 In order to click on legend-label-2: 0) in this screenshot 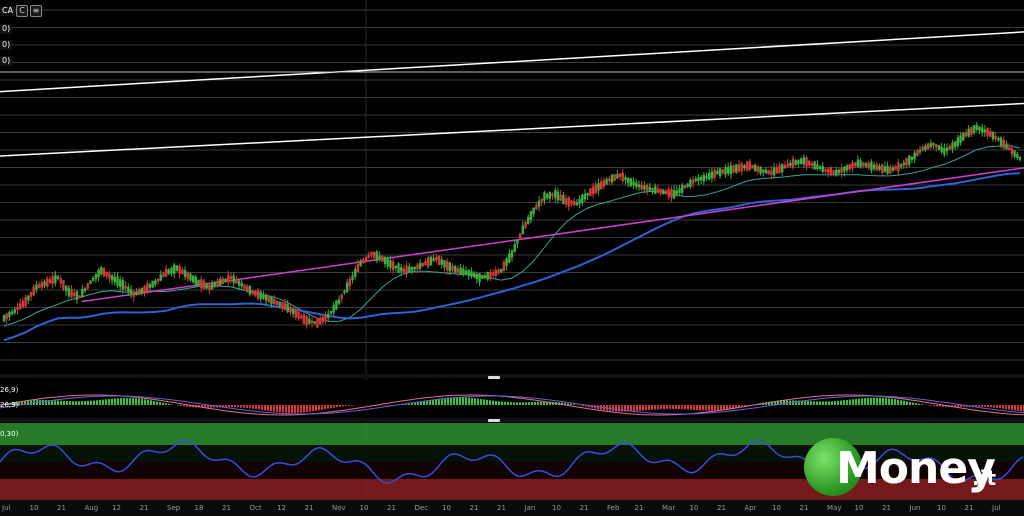, I will do `click(6, 45)`.